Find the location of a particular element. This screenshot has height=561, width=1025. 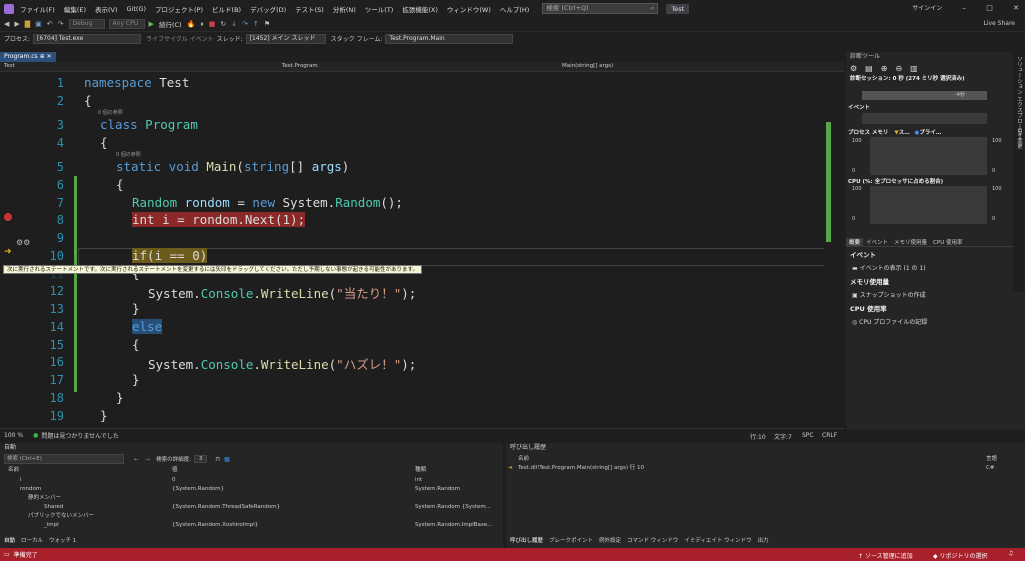

restart-icon: ↻ is located at coordinates (223, 24).